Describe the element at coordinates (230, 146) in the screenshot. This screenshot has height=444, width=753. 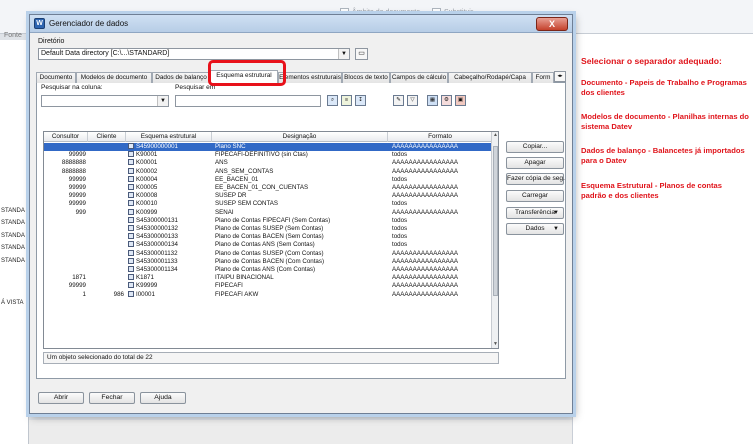
I see `cell-text: Plano SNC` at that location.